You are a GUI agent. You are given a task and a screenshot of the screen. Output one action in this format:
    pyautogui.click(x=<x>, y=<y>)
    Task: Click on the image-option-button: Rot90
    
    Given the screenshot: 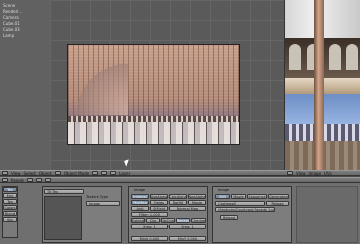 What is the action you would take?
    pyautogui.click(x=178, y=202)
    